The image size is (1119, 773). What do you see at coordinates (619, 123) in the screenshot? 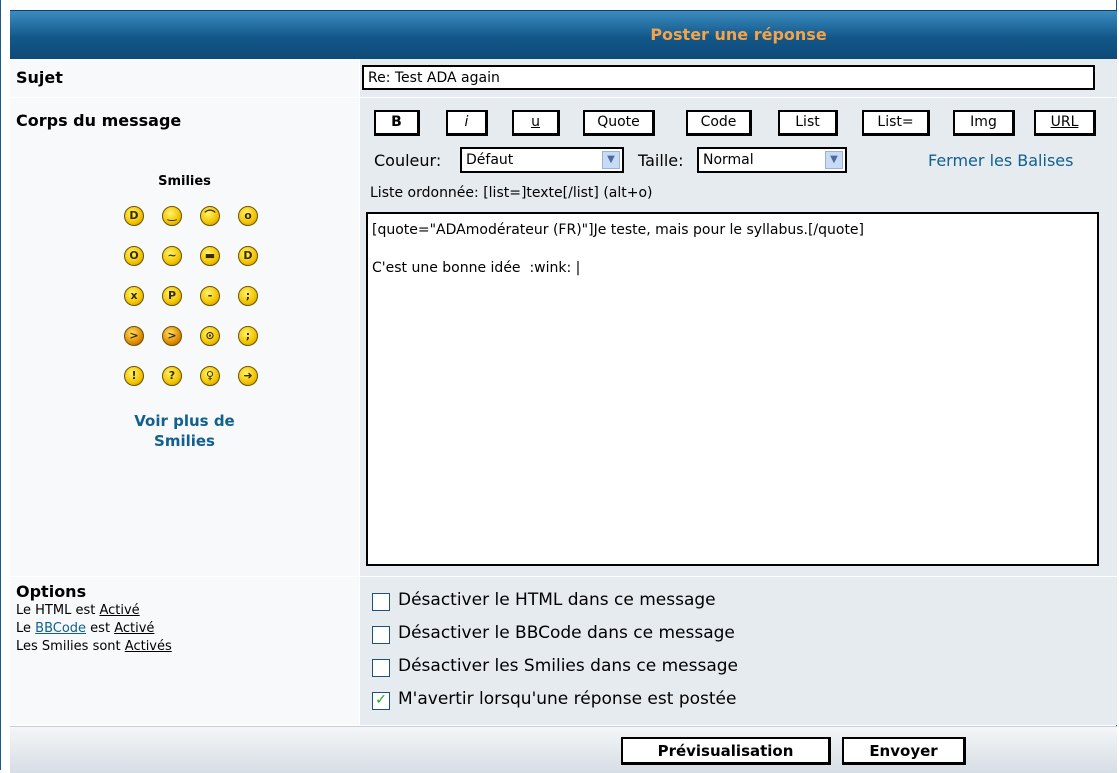
I see `quote-button: Quote` at bounding box center [619, 123].